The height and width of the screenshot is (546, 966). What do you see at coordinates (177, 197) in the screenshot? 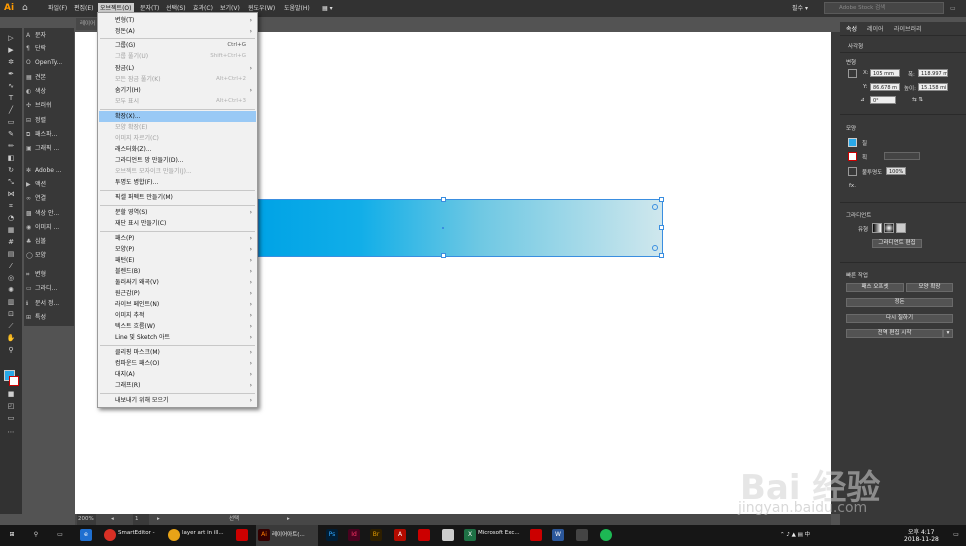
I see `menu-item-make-pixel-perfect: 픽셀 퍼펙트 만들기(M)` at bounding box center [177, 197].